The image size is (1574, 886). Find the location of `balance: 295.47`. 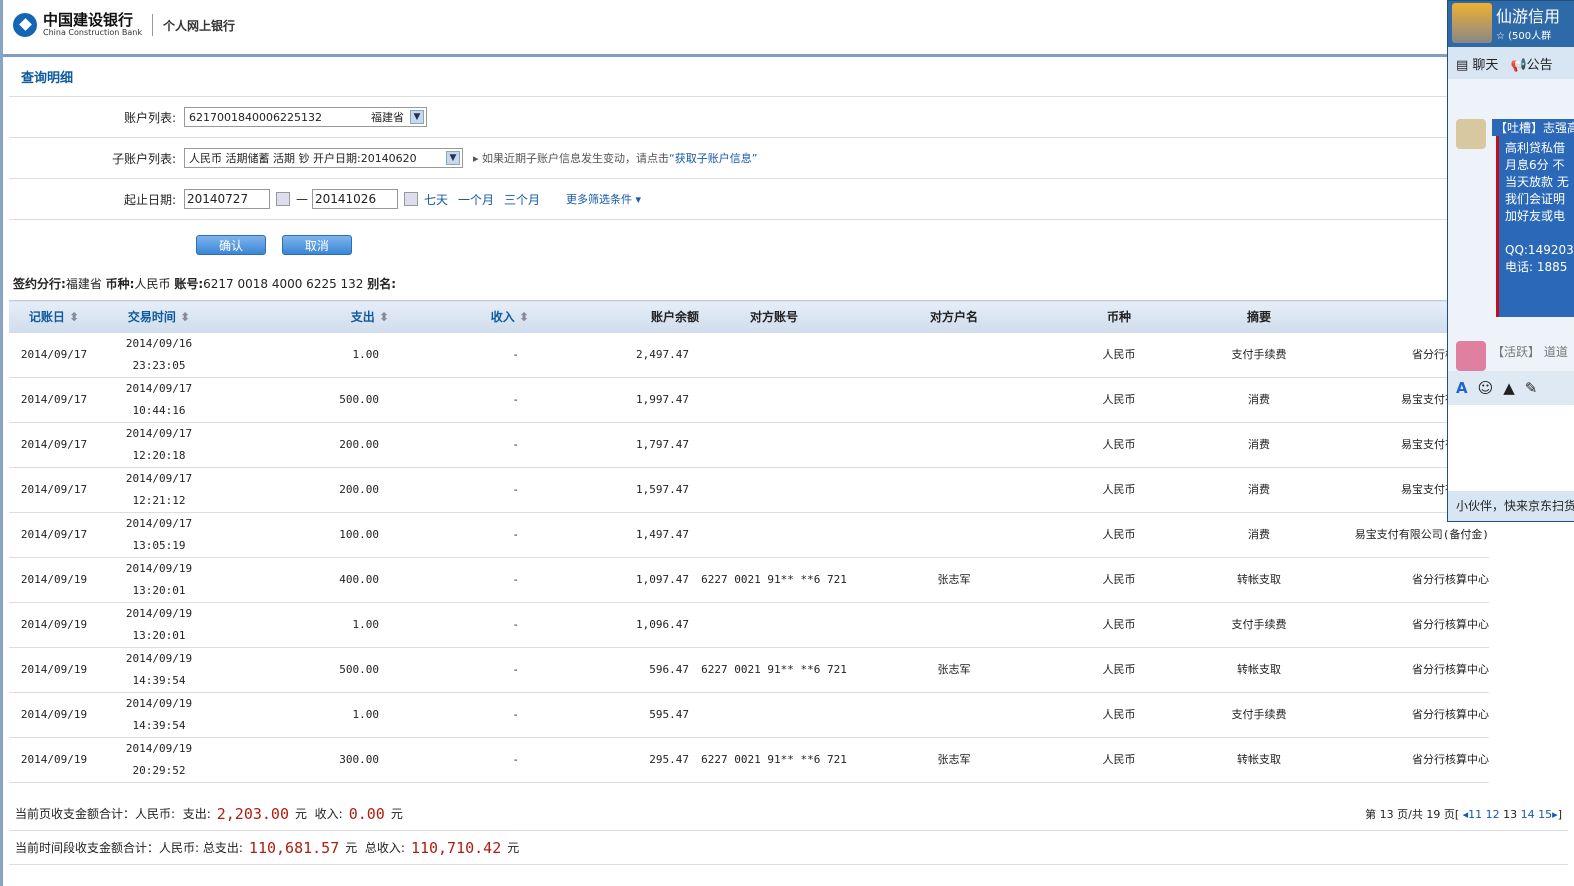

balance: 295.47 is located at coordinates (614, 760).